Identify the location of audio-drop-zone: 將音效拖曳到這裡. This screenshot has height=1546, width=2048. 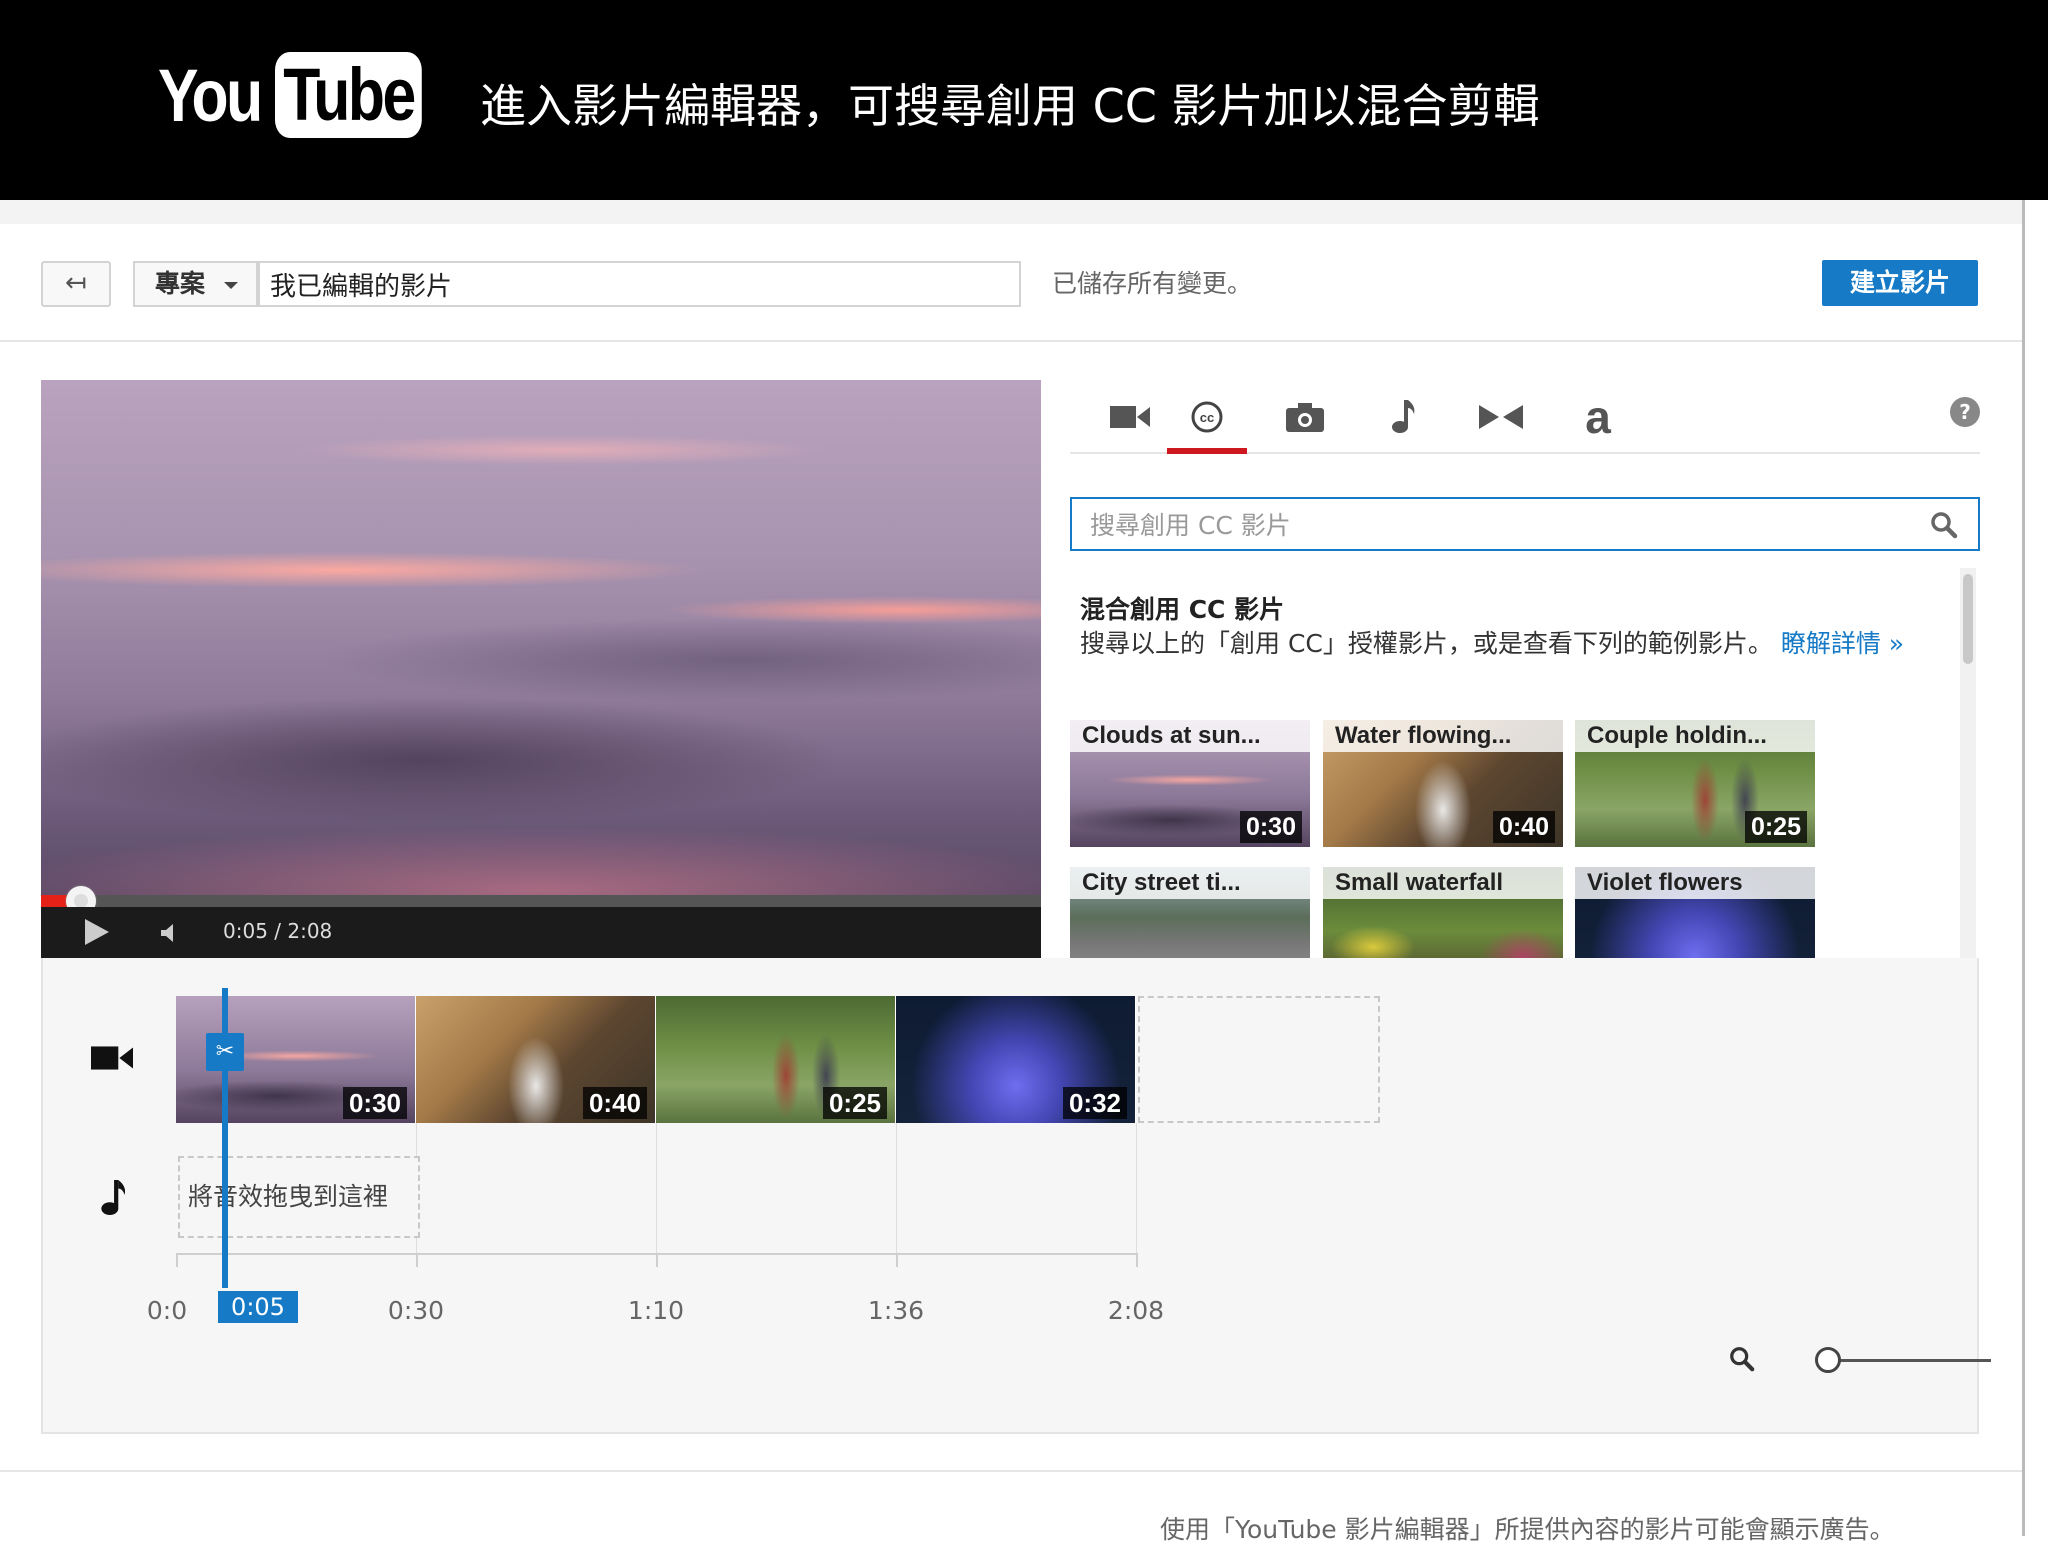
(299, 1197).